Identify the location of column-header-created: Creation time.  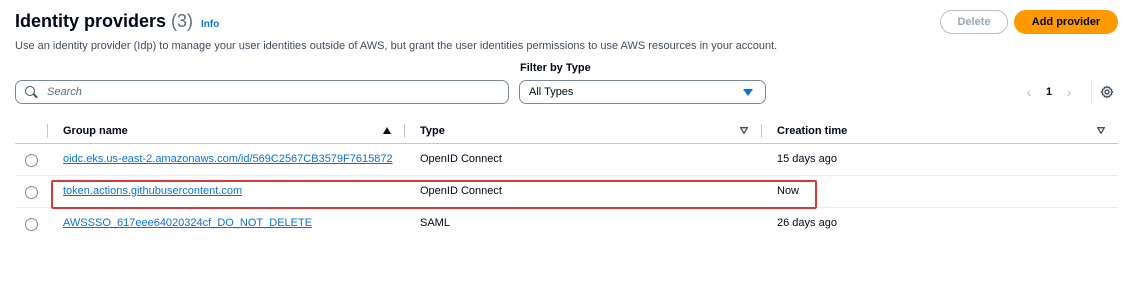
(812, 131).